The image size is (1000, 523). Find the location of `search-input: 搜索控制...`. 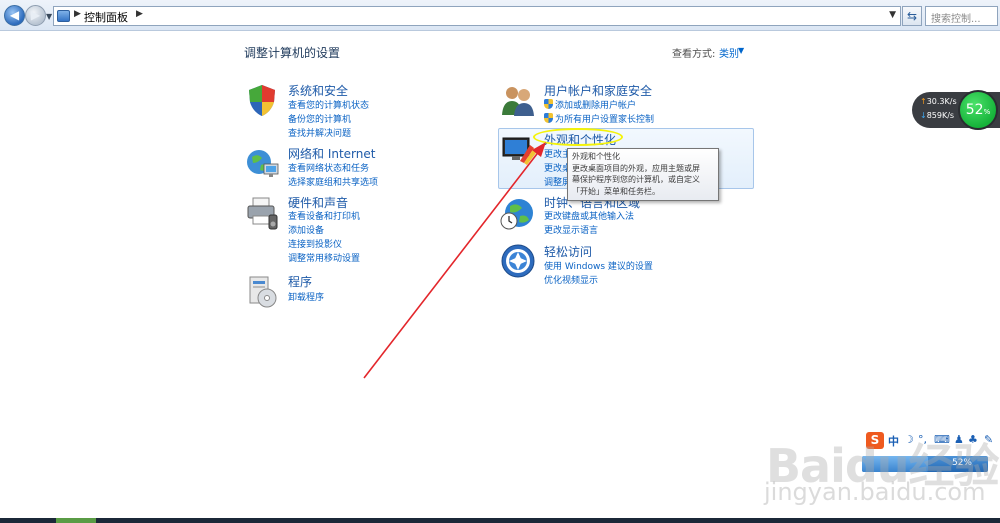

search-input: 搜索控制... is located at coordinates (961, 16).